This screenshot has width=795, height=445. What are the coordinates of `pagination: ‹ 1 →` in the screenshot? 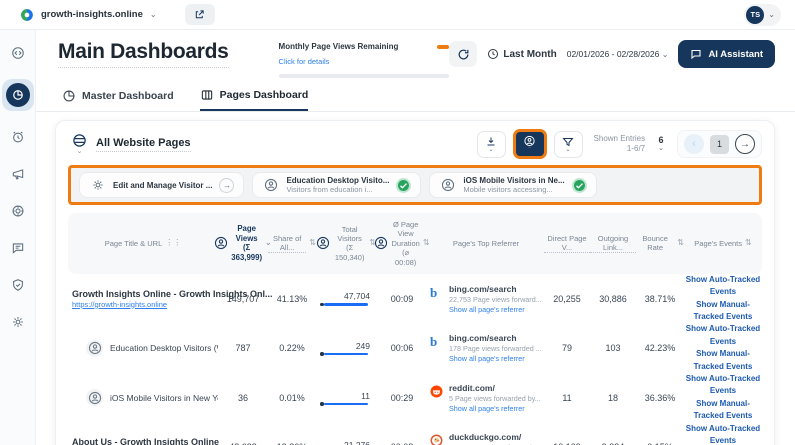 It's located at (719, 144).